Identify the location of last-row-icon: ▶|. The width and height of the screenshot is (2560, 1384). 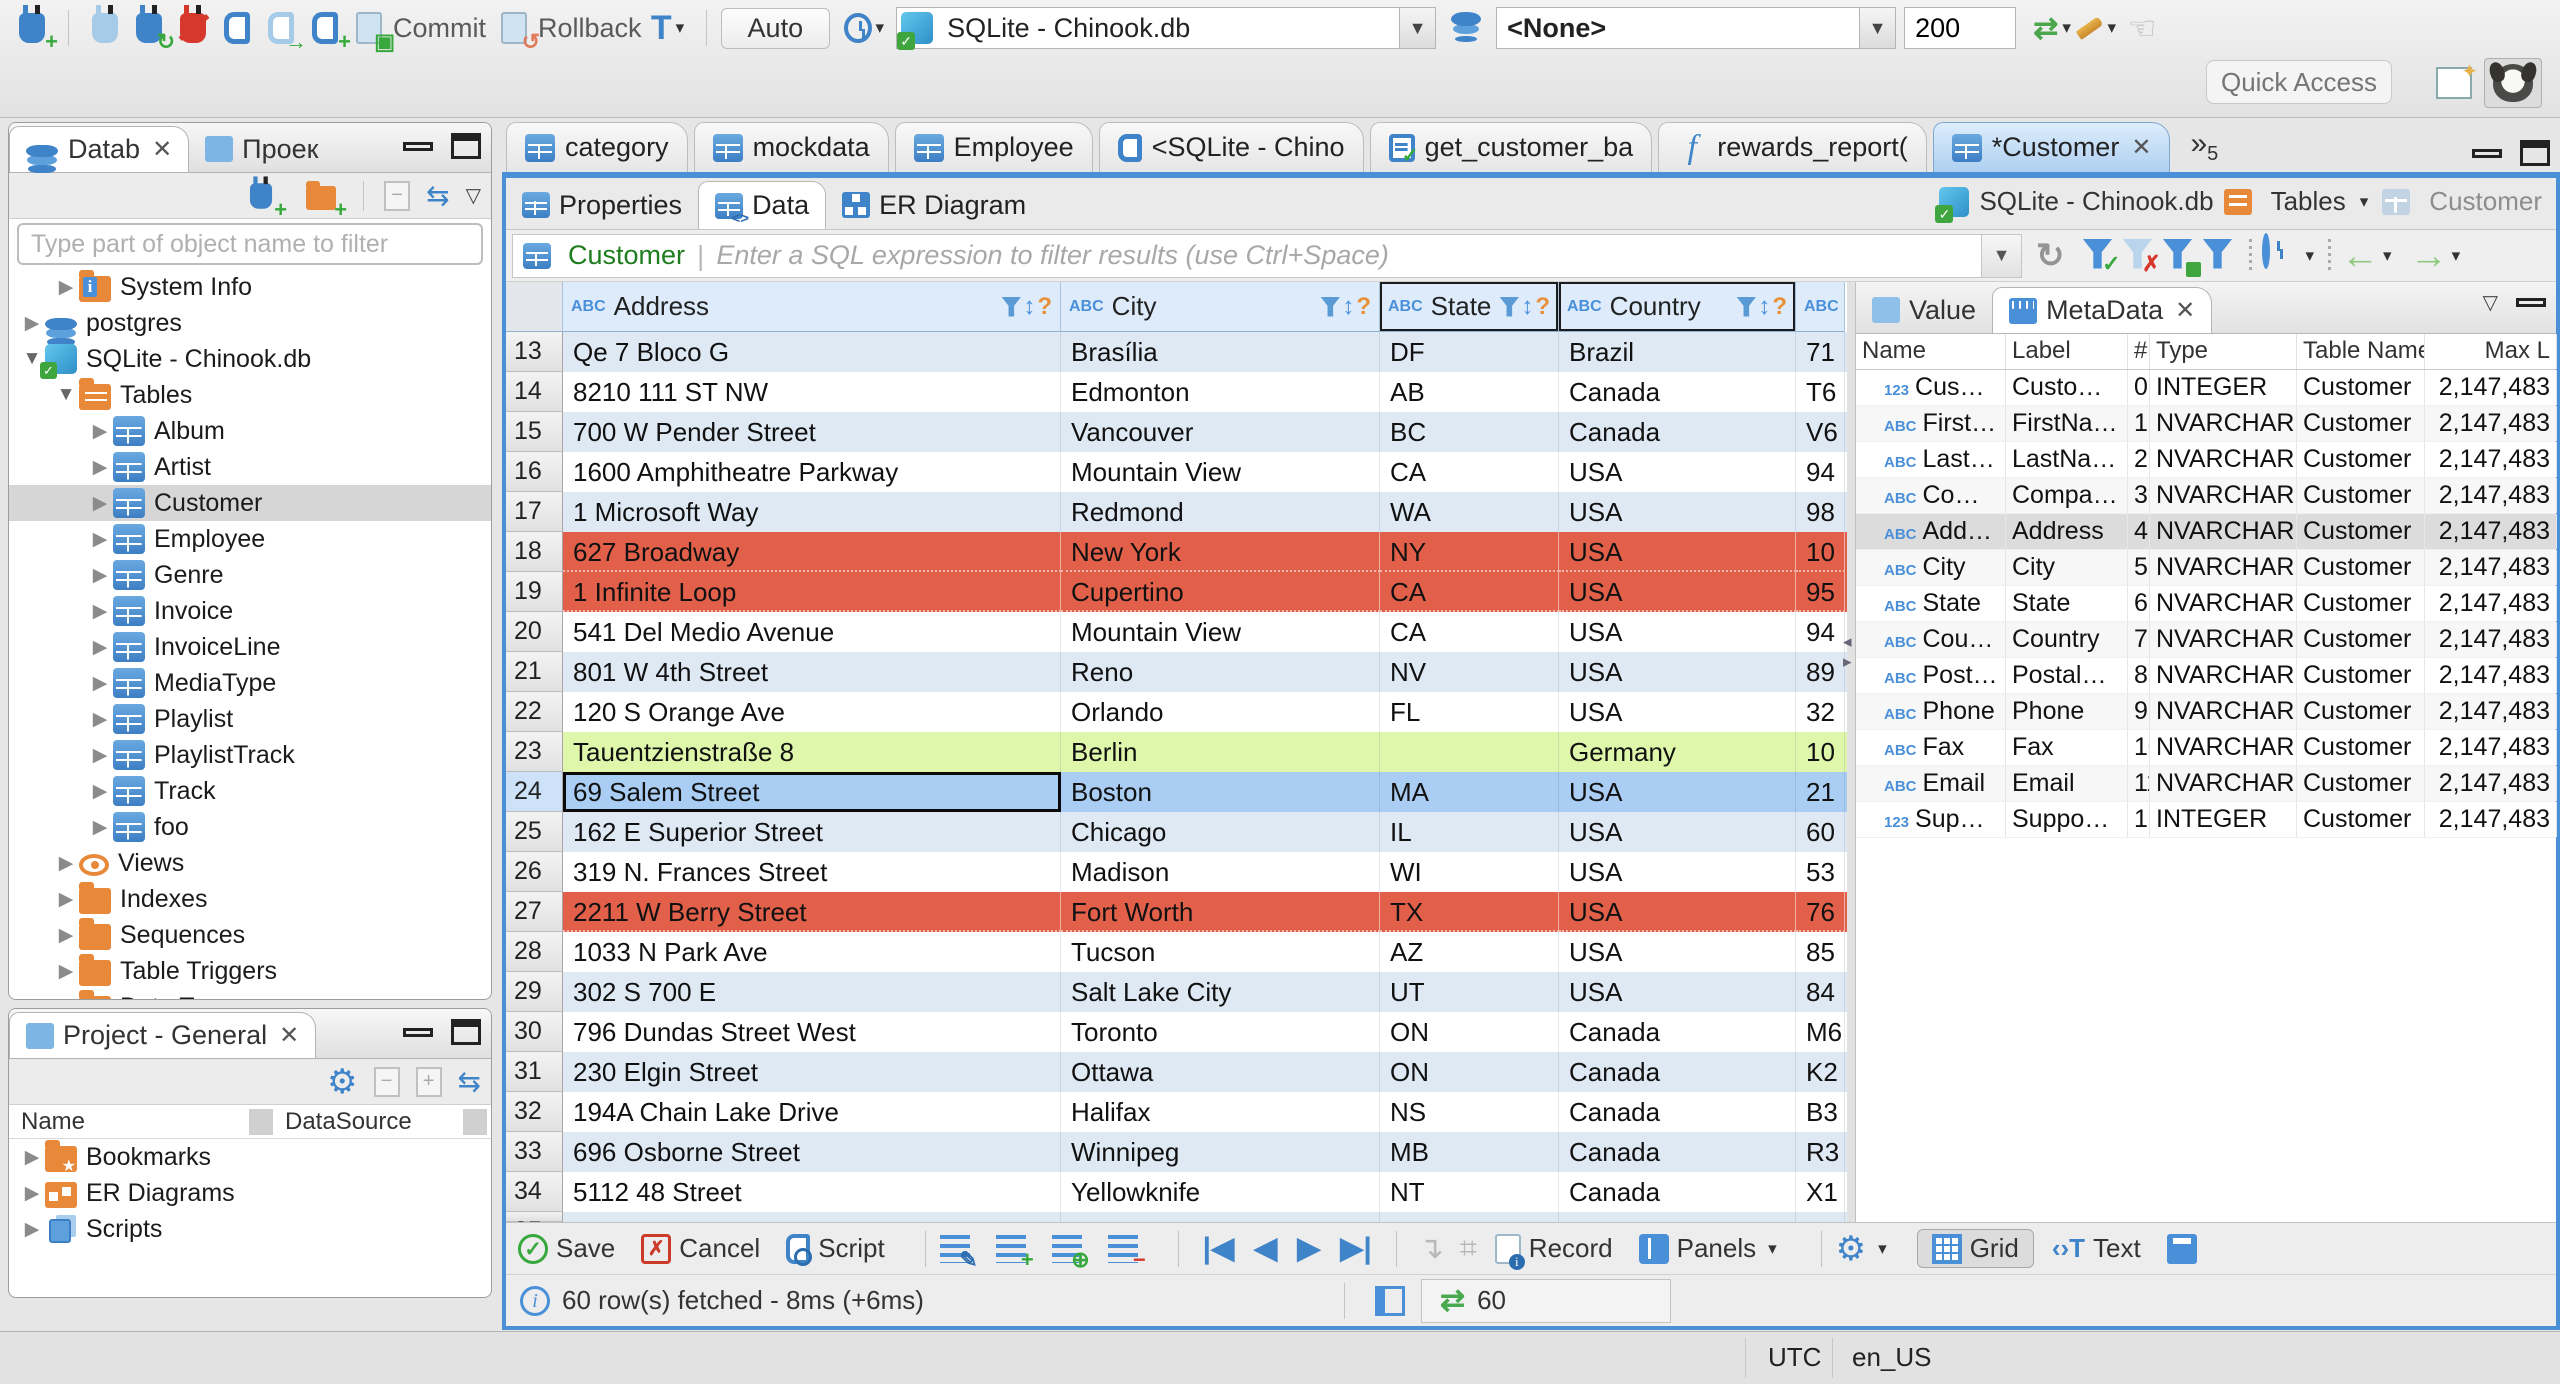
(1355, 1248).